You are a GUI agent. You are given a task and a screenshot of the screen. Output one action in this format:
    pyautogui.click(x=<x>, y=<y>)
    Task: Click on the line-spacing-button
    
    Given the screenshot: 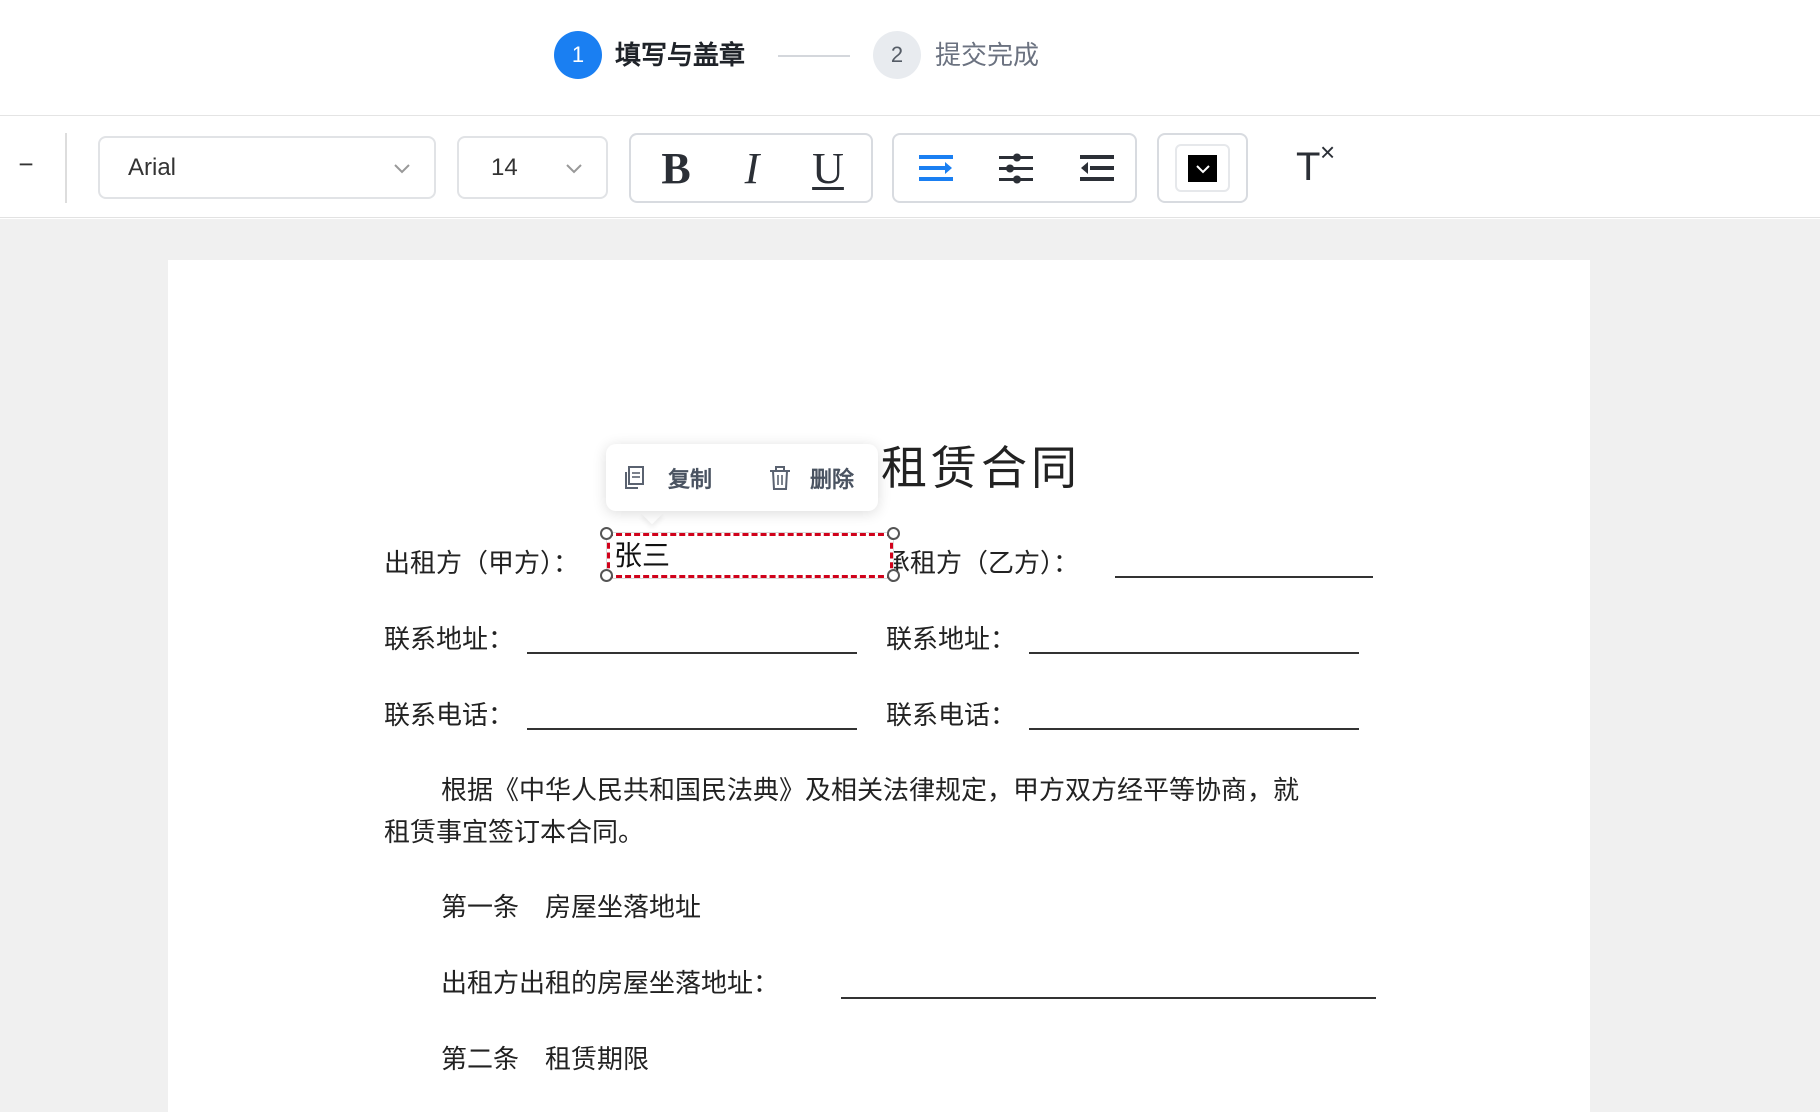 What is the action you would take?
    pyautogui.click(x=1016, y=168)
    